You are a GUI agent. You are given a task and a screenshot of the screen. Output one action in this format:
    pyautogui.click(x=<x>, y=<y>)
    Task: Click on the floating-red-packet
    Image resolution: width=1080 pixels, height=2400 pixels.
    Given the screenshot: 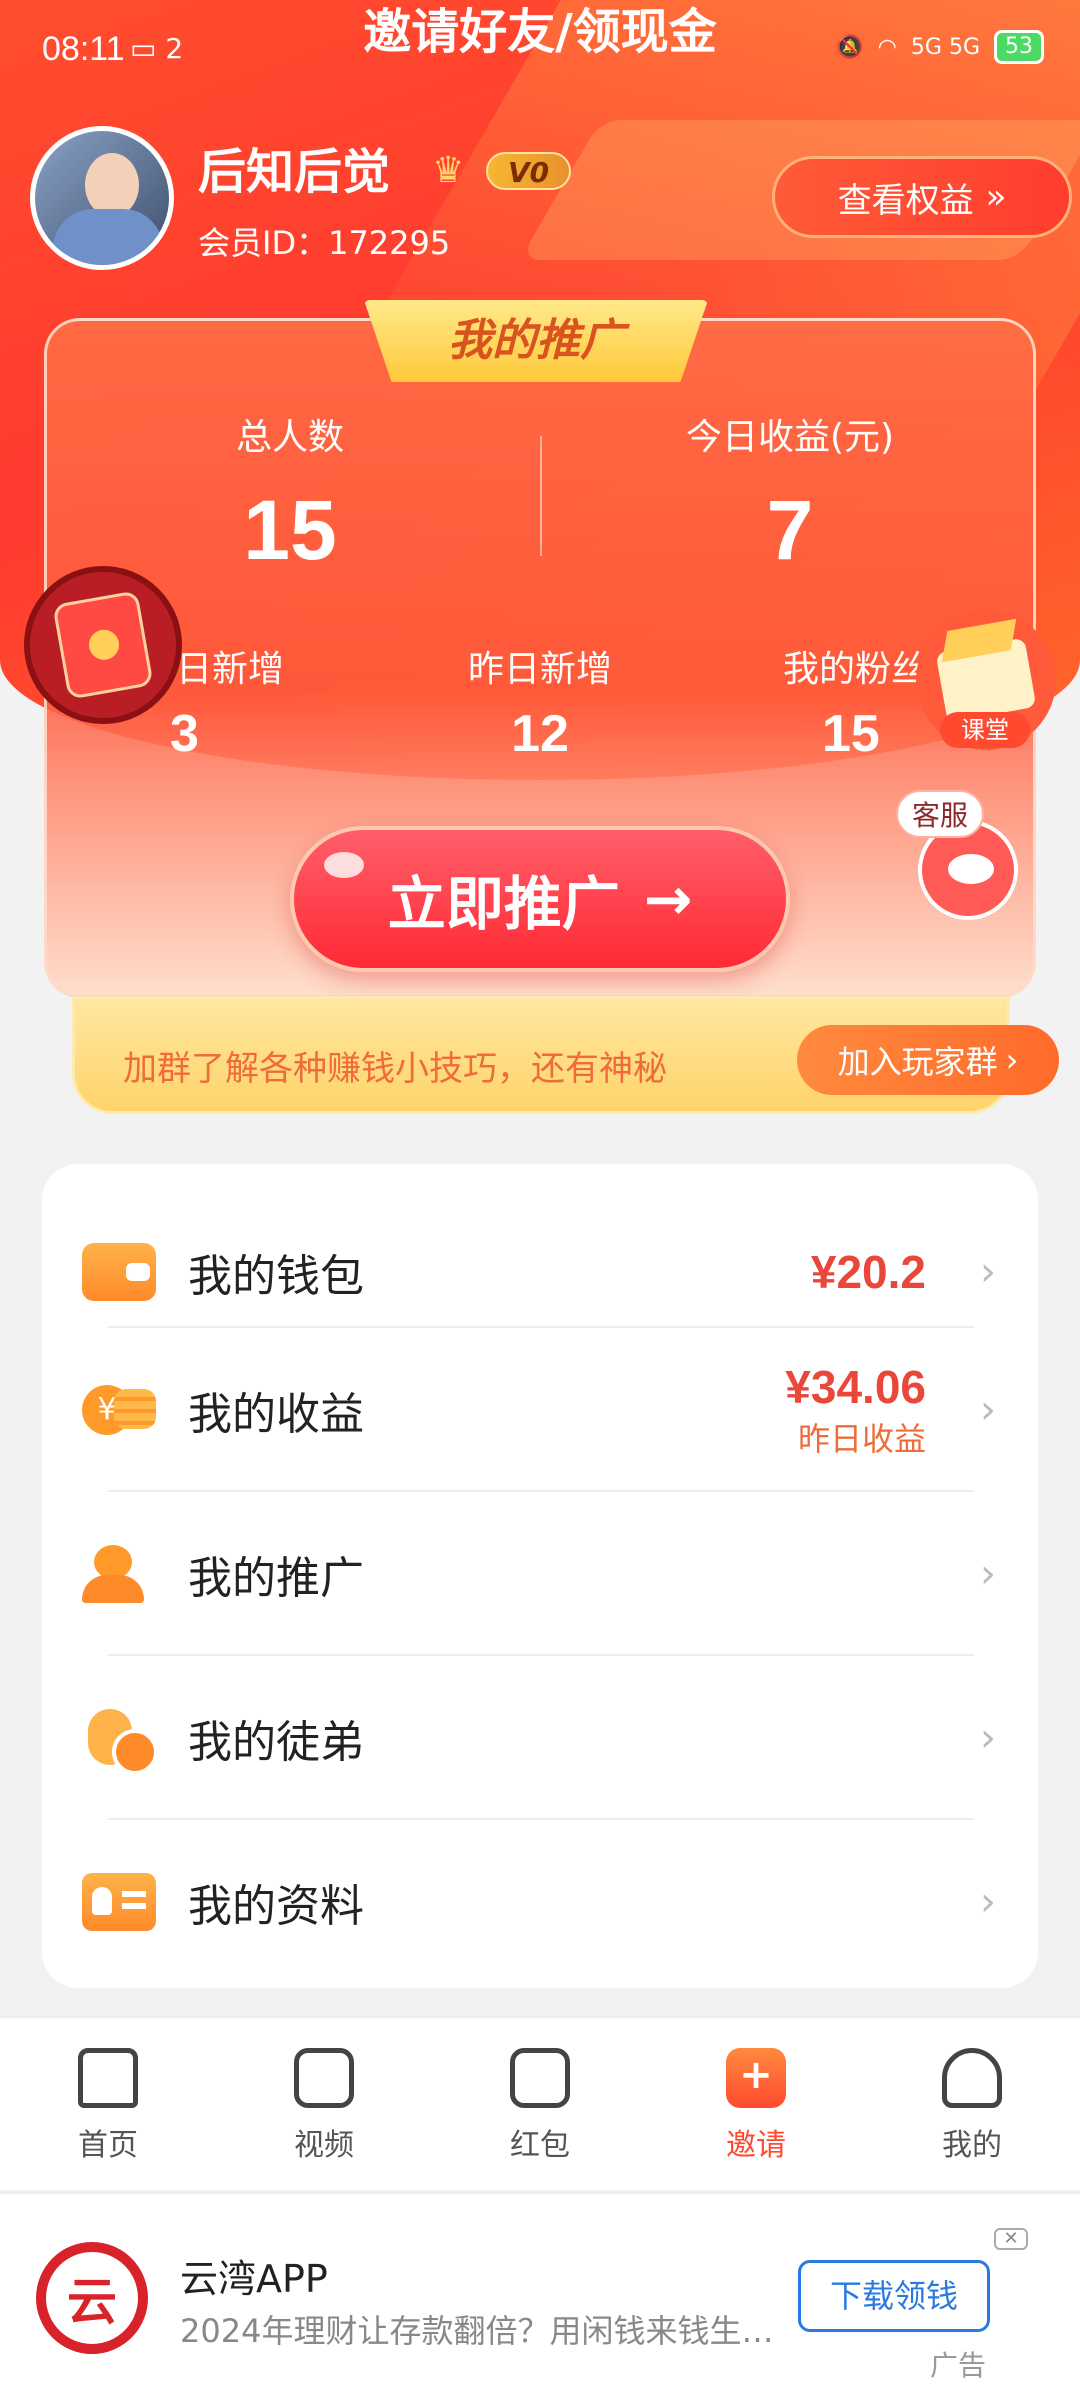 What is the action you would take?
    pyautogui.click(x=103, y=645)
    